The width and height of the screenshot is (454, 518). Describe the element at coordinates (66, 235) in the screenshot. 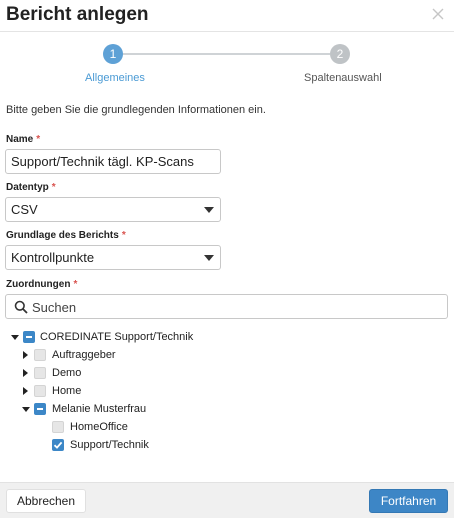

I see `grundlage-label: Grundlage des Berichts *` at that location.